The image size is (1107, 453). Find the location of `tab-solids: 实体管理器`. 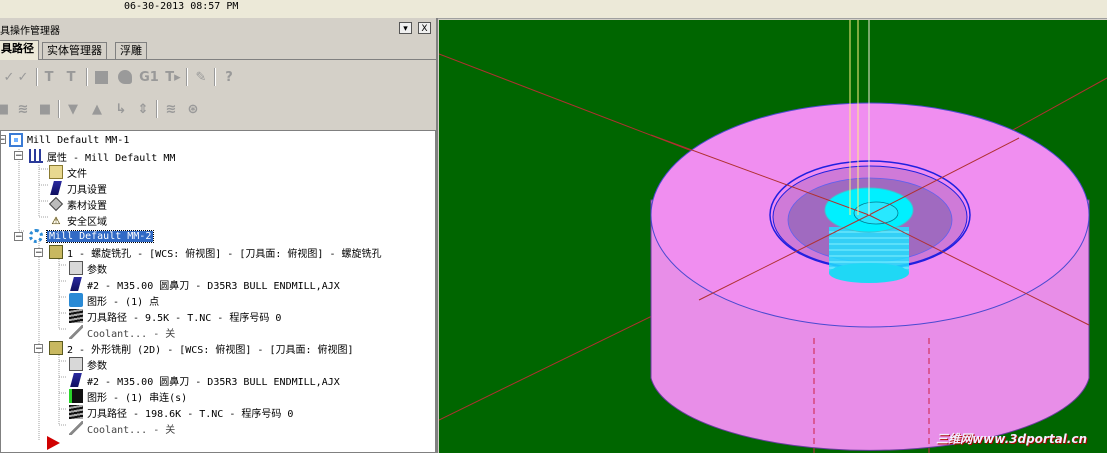

tab-solids: 实体管理器 is located at coordinates (74, 50).